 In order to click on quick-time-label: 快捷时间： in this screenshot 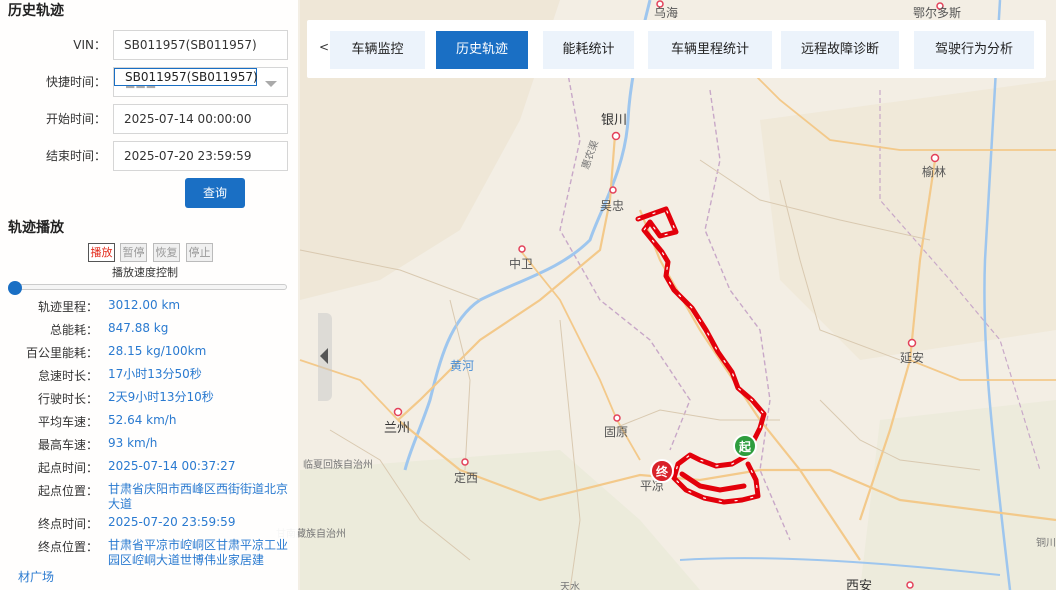, I will do `click(75, 82)`.